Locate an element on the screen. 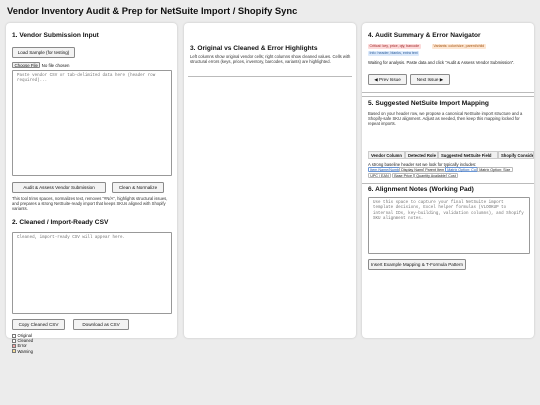  baseline-field-chip: Base Price is located at coordinates (403, 175).